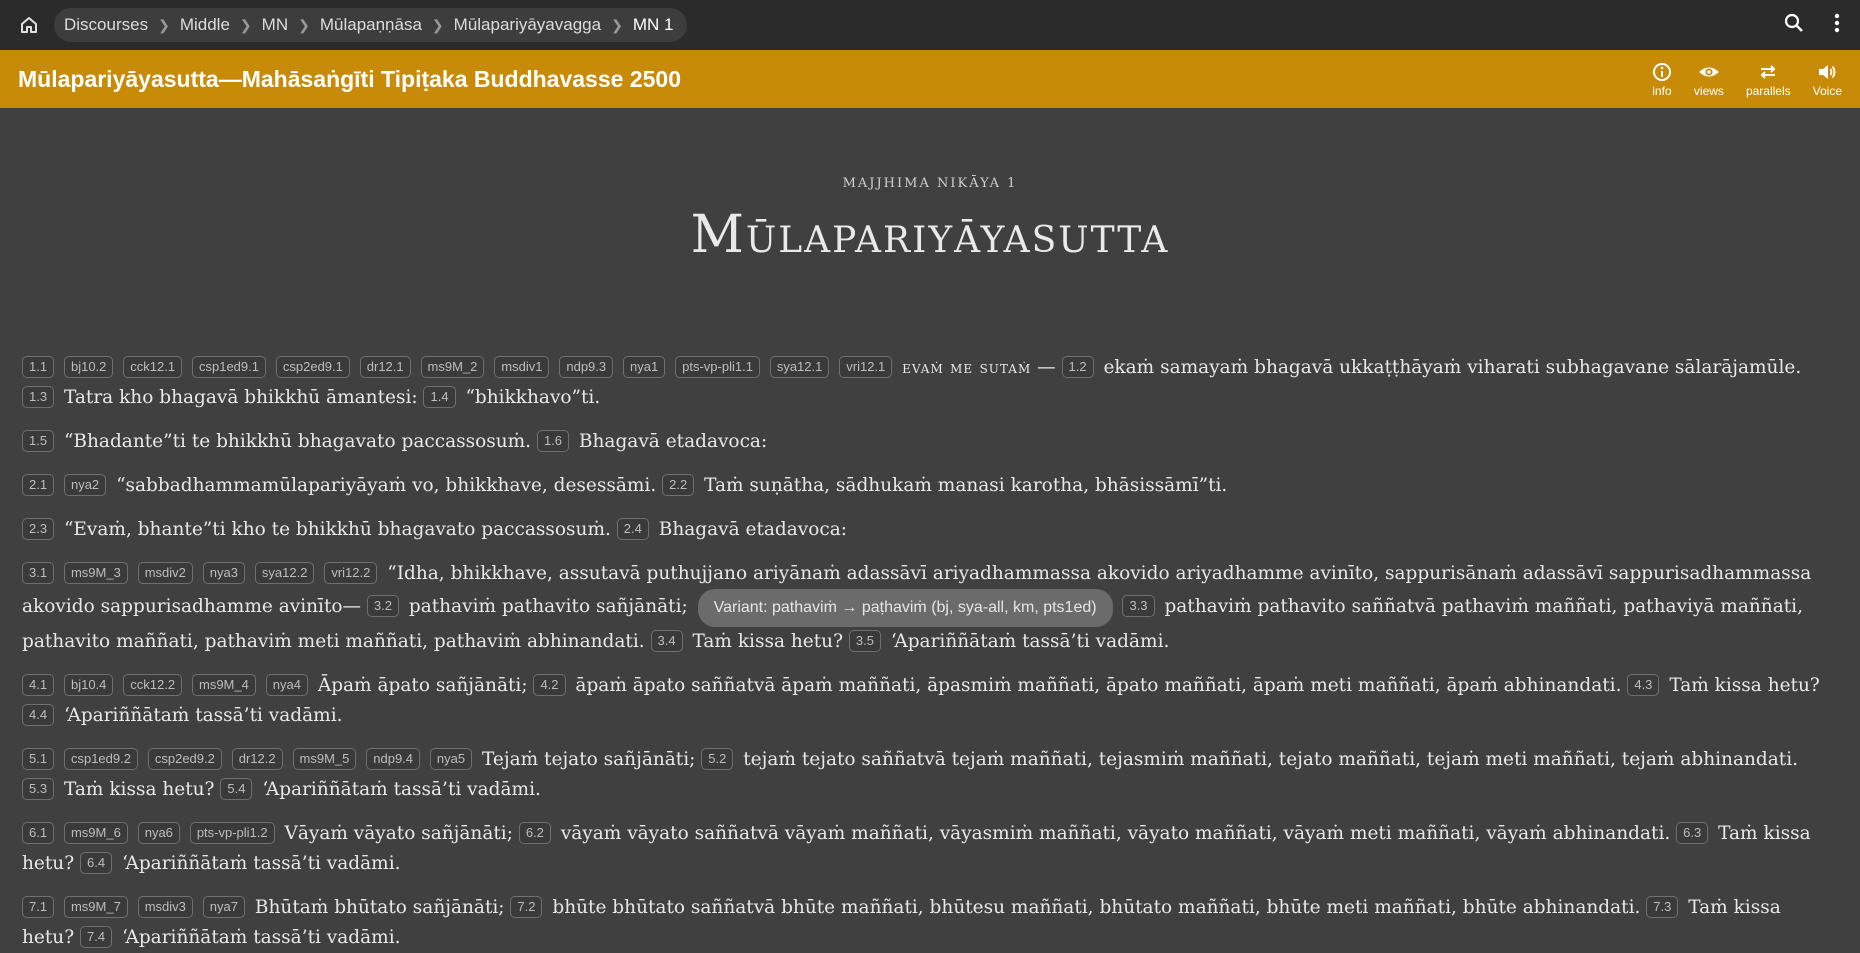 This screenshot has width=1860, height=953. What do you see at coordinates (158, 833) in the screenshot?
I see `segment-reference: nya6` at bounding box center [158, 833].